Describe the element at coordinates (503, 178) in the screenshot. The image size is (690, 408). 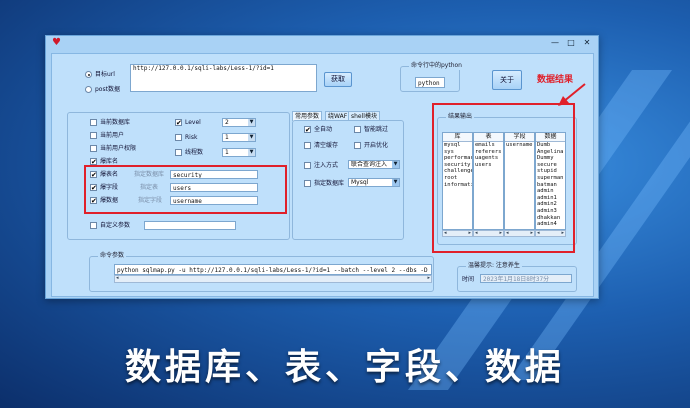
I see `highlight-box-results` at that location.